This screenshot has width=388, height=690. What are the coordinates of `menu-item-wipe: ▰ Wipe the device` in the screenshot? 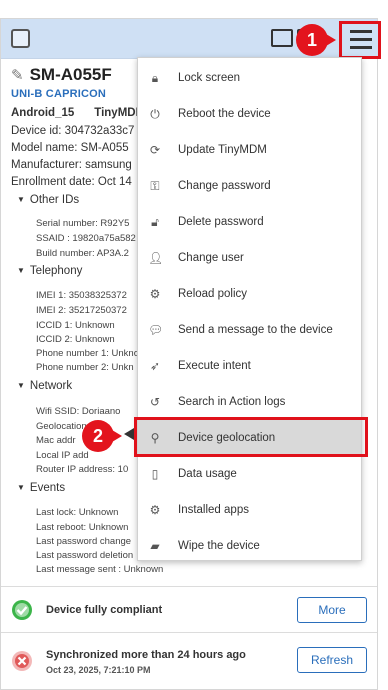 It's located at (249, 546).